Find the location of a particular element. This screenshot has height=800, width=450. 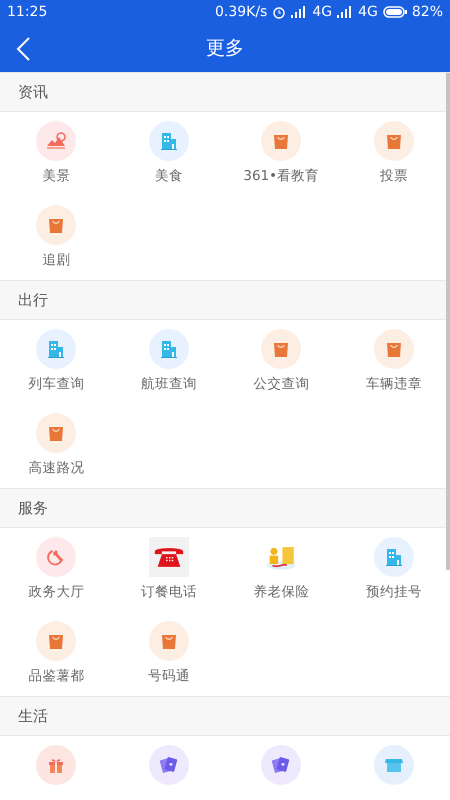

clock-time: 11:25 is located at coordinates (27, 12).